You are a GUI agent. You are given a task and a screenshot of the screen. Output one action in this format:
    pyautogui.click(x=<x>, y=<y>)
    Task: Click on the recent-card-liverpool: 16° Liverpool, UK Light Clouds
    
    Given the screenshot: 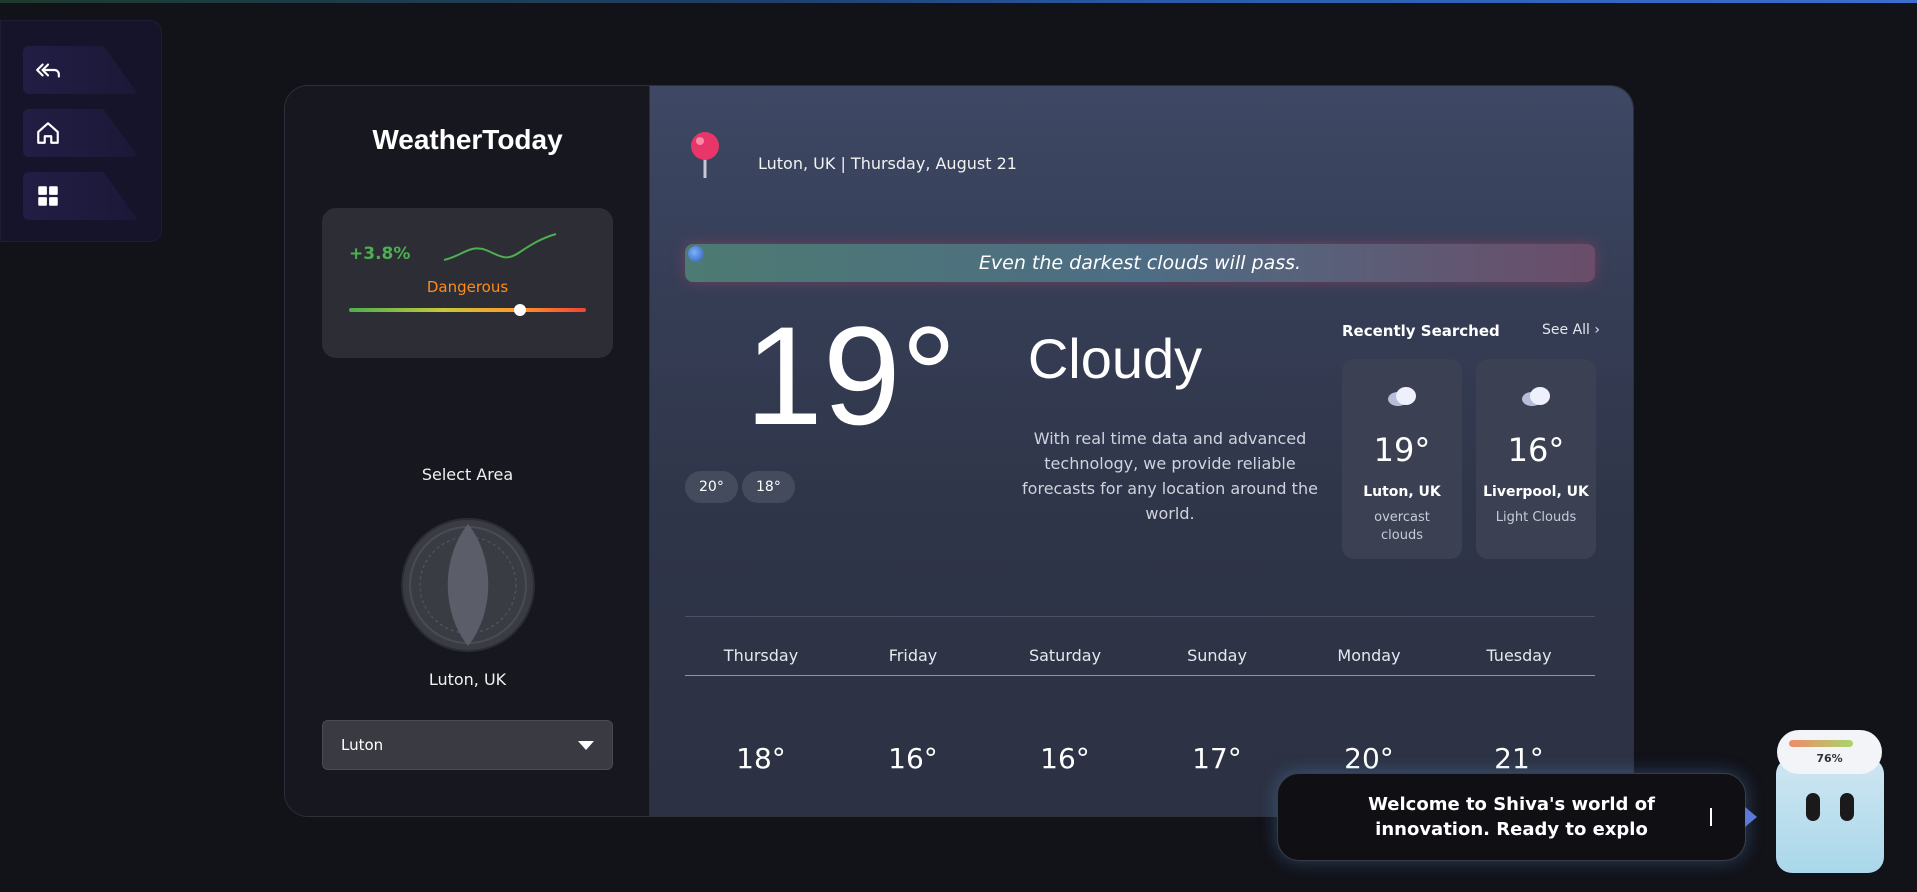 What is the action you would take?
    pyautogui.click(x=1536, y=459)
    